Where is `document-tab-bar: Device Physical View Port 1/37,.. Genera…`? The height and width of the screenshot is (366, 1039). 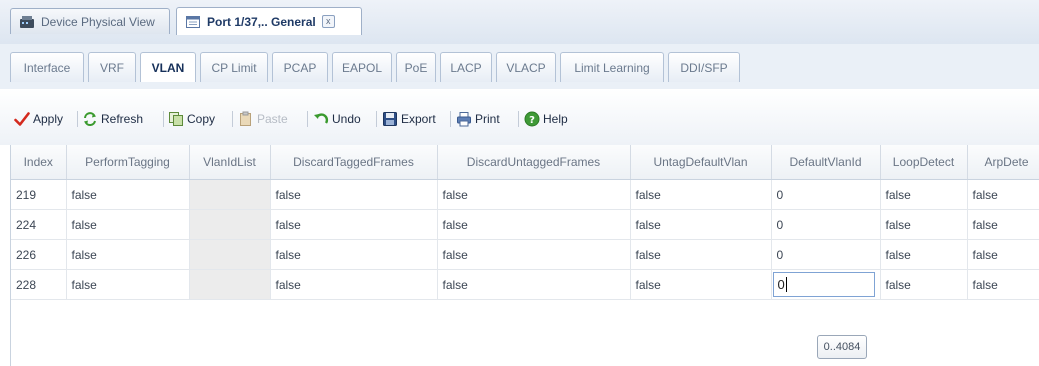
document-tab-bar: Device Physical View Port 1/37,.. Genera… is located at coordinates (519, 22).